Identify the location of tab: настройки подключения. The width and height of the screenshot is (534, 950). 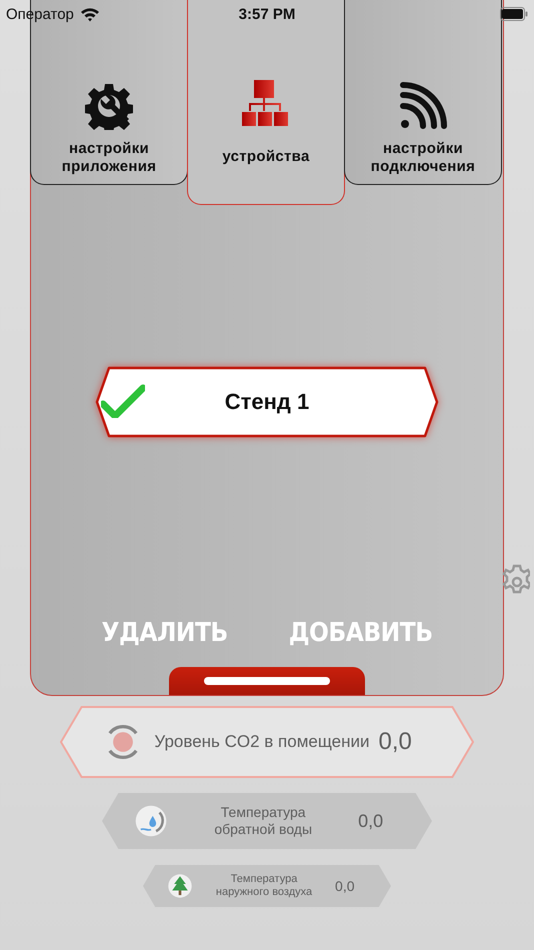
(423, 106).